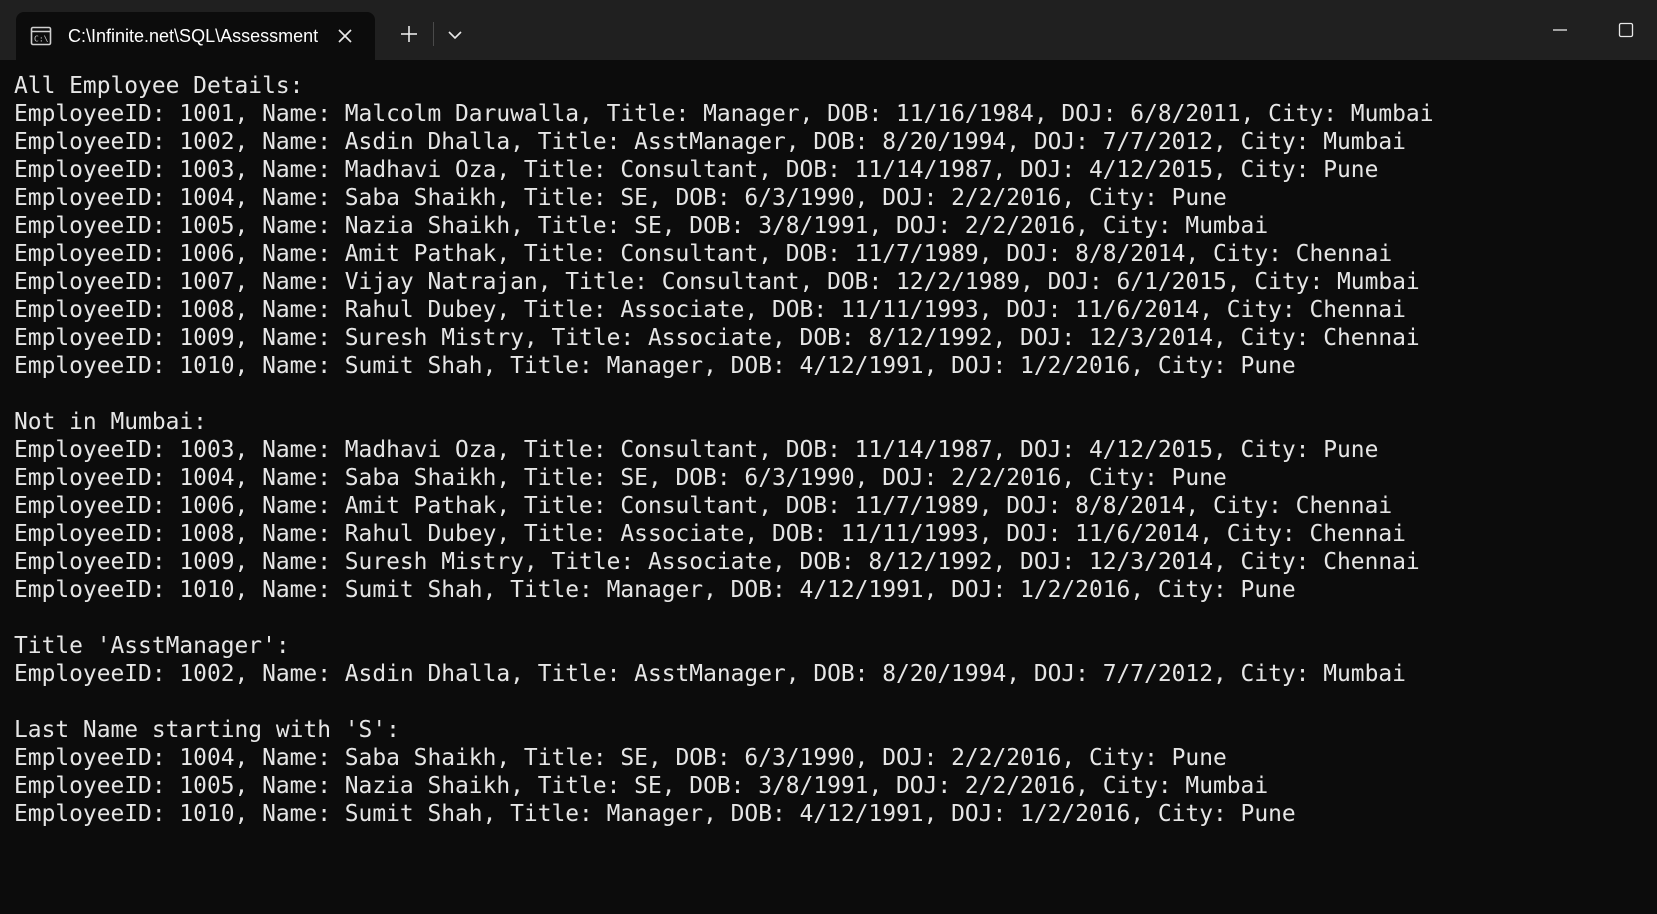 This screenshot has height=914, width=1657. I want to click on chevron-down-icon, so click(455, 35).